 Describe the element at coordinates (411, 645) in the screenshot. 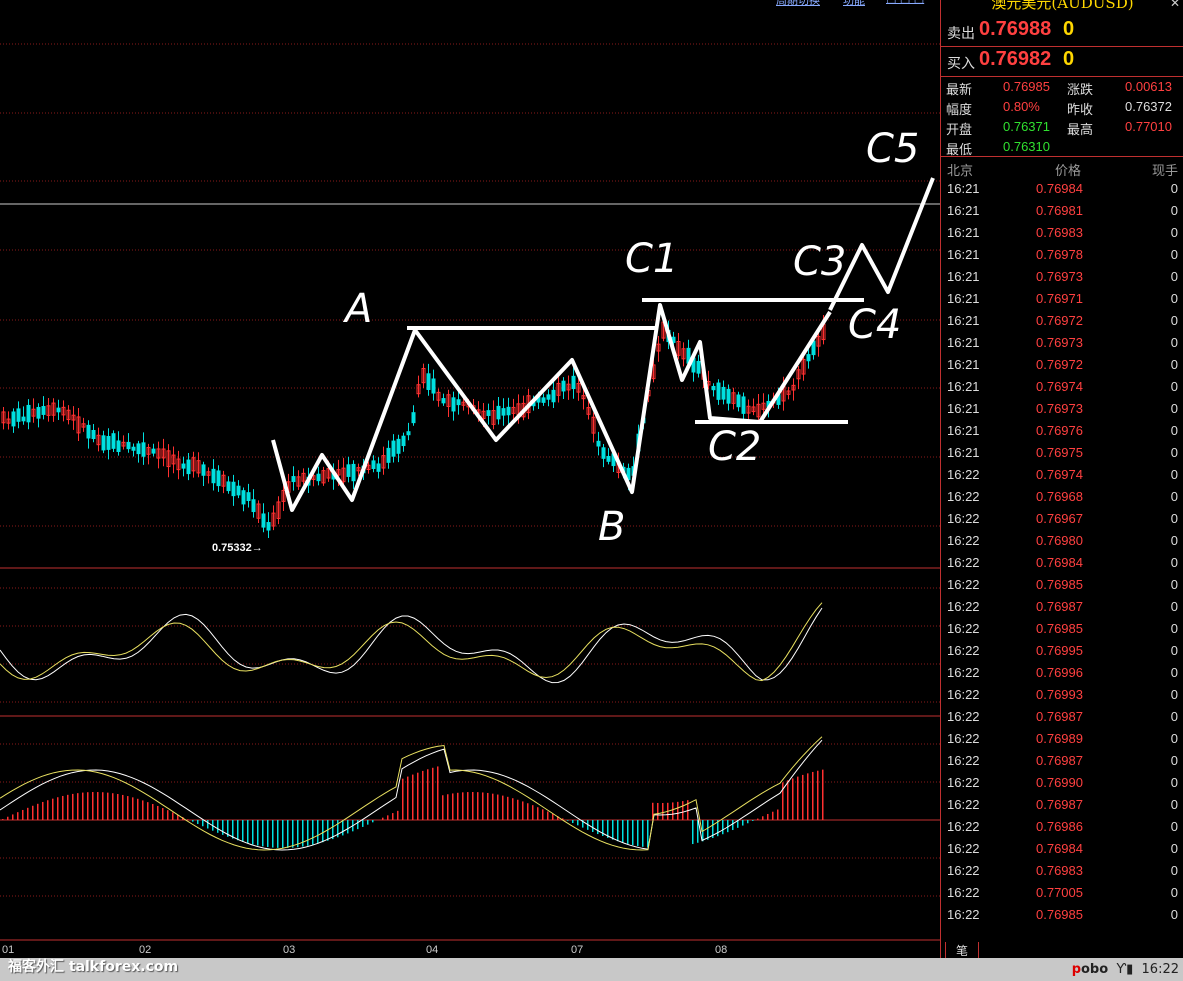

I see `stoch-k-line` at that location.